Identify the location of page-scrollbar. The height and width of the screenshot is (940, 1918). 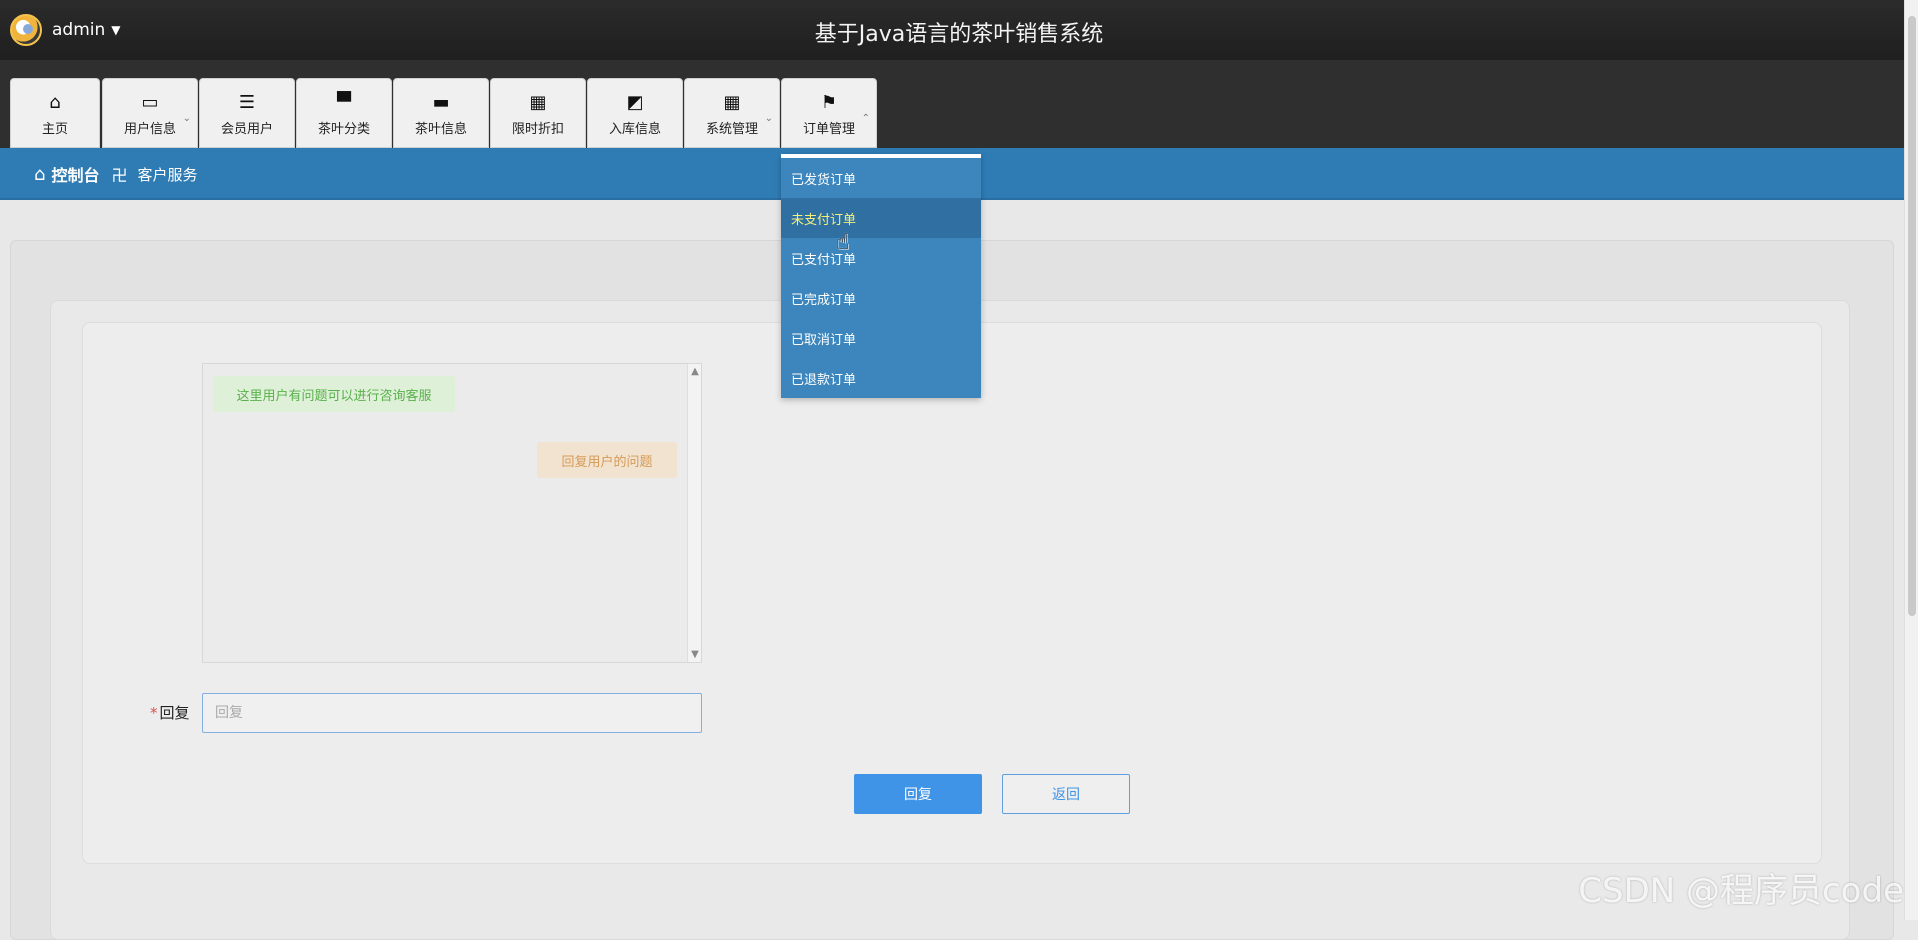
(1911, 460).